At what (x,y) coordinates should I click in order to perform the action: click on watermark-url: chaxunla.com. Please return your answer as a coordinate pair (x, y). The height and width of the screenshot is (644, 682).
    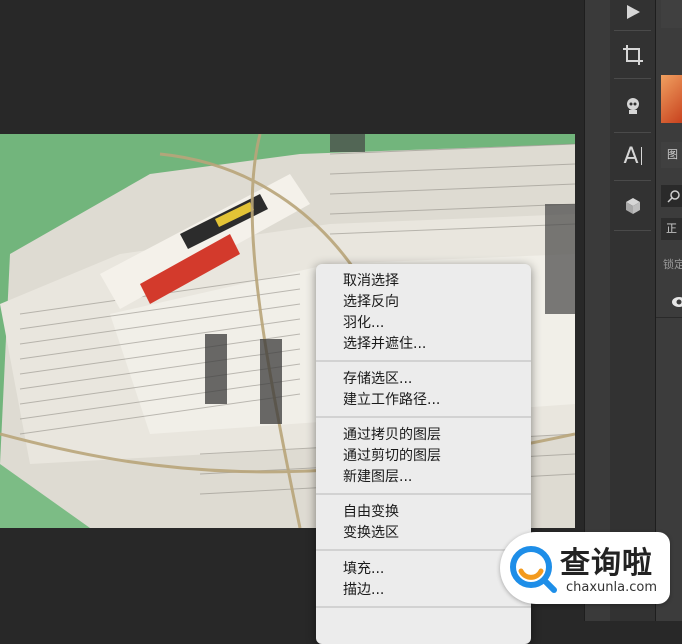
    Looking at the image, I should click on (611, 587).